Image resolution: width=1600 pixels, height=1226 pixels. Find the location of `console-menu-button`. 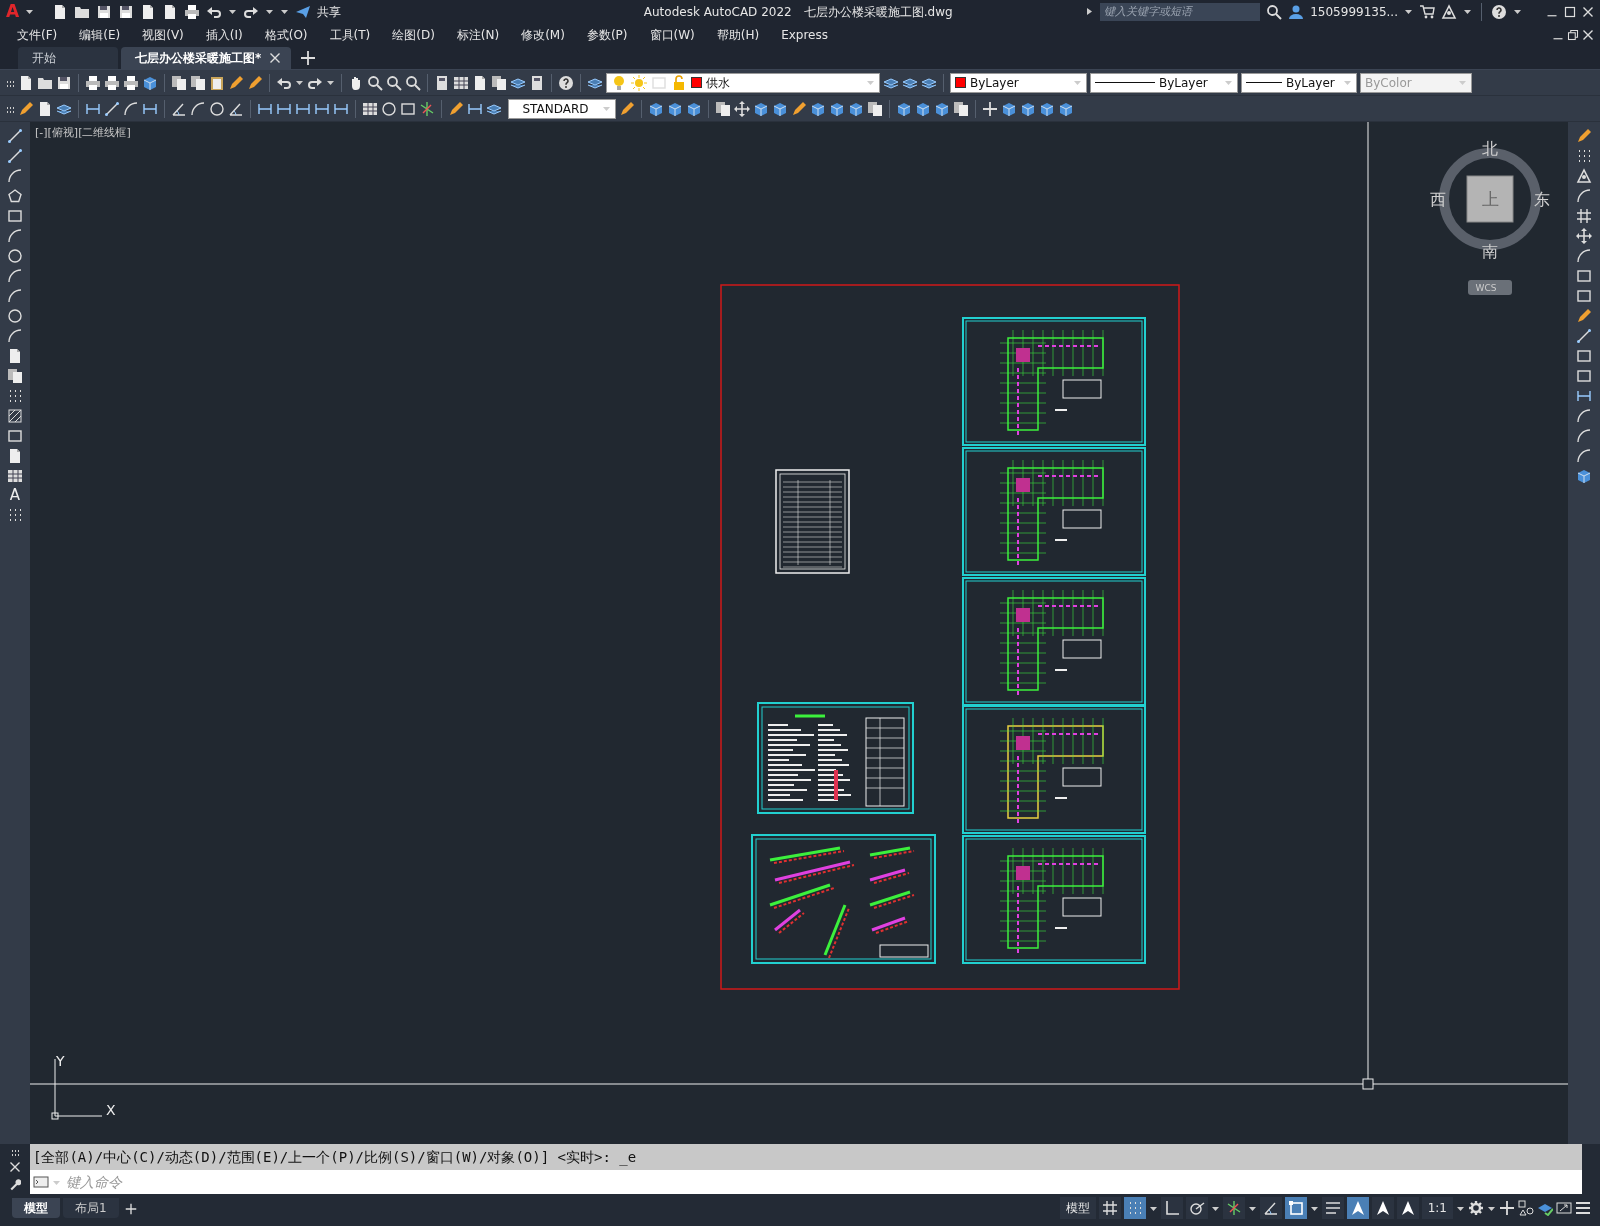

console-menu-button is located at coordinates (47, 1182).